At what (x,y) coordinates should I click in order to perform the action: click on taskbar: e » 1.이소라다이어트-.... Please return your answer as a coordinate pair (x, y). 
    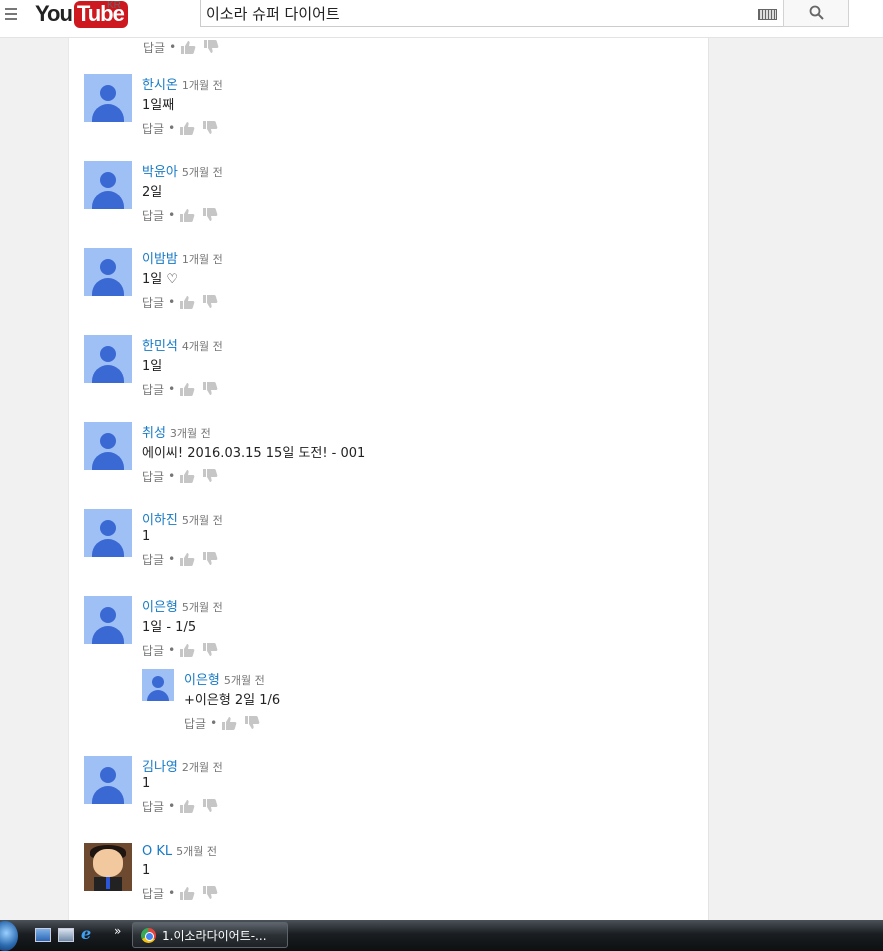
    Looking at the image, I should click on (441, 935).